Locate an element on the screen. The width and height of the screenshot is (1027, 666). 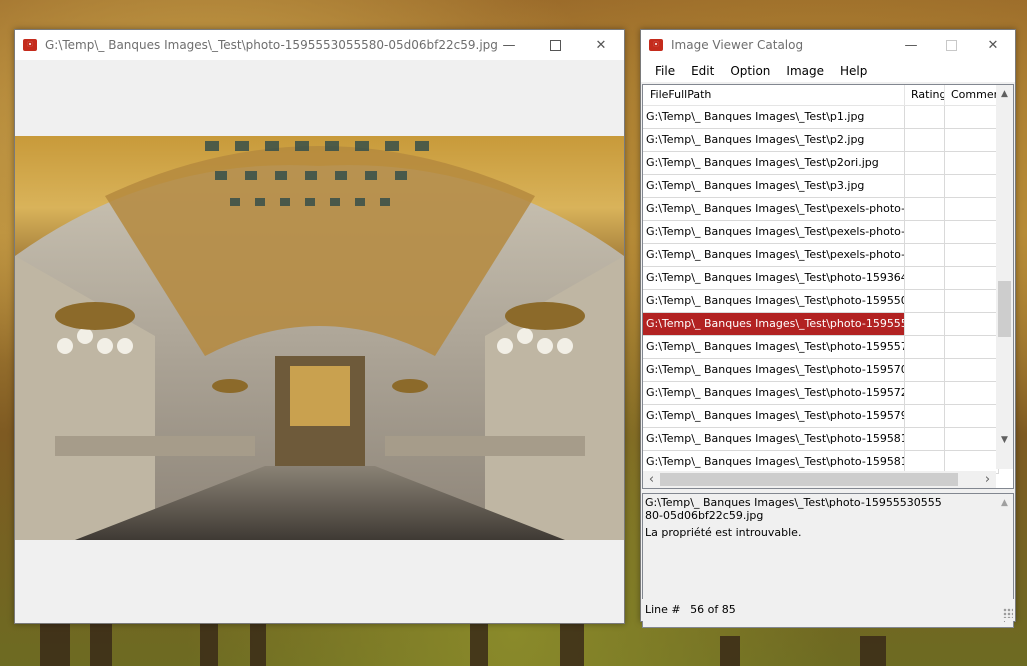
detail-scroll-up-icon: ▲ is located at coordinates (1004, 502).